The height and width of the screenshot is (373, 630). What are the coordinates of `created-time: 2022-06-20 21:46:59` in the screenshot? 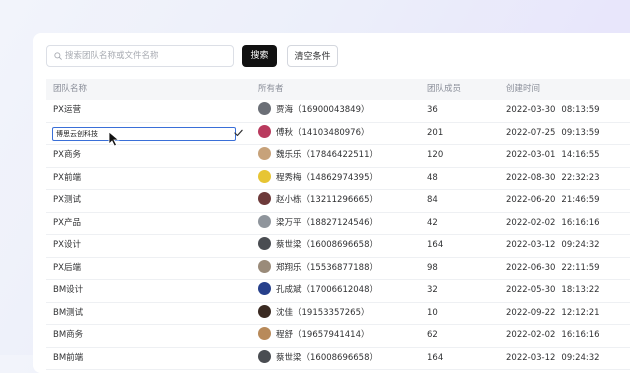 It's located at (553, 201).